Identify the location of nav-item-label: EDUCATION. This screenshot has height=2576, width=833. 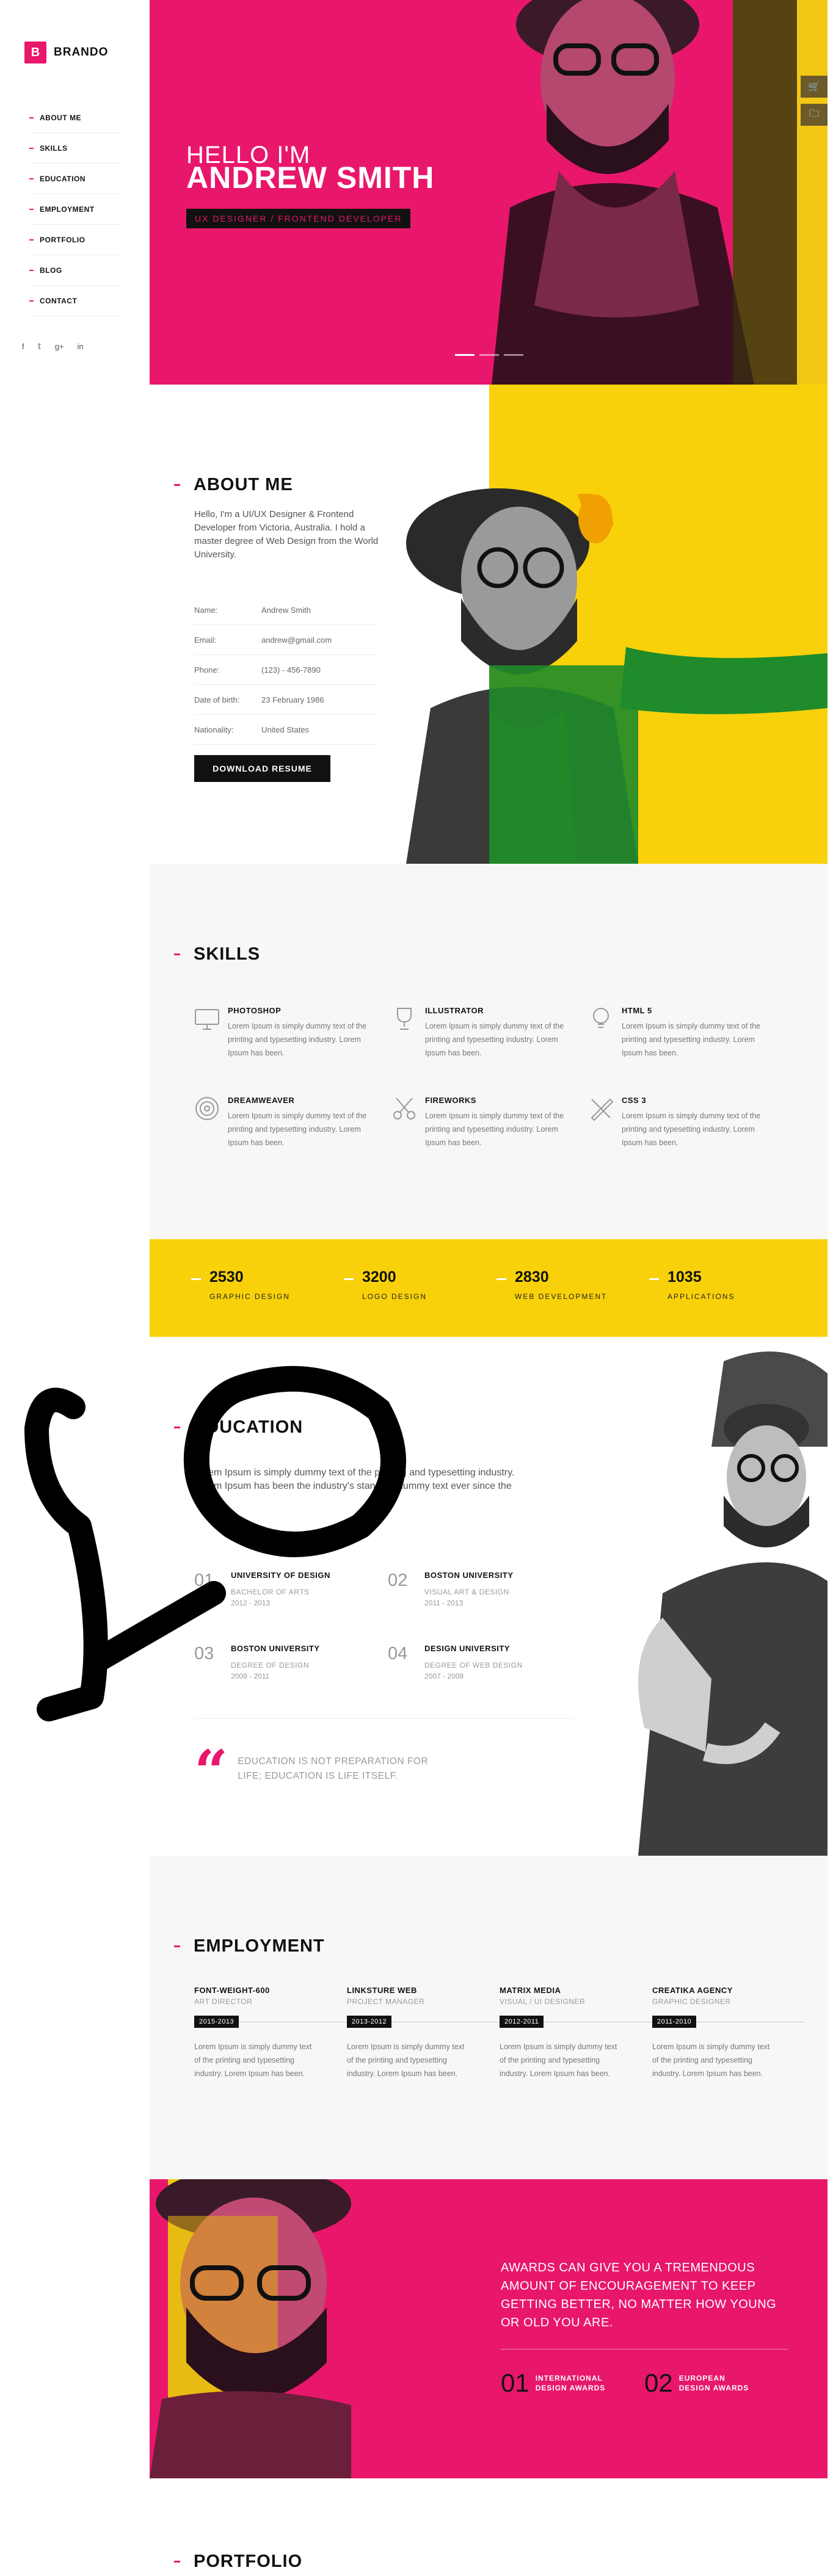
(62, 178).